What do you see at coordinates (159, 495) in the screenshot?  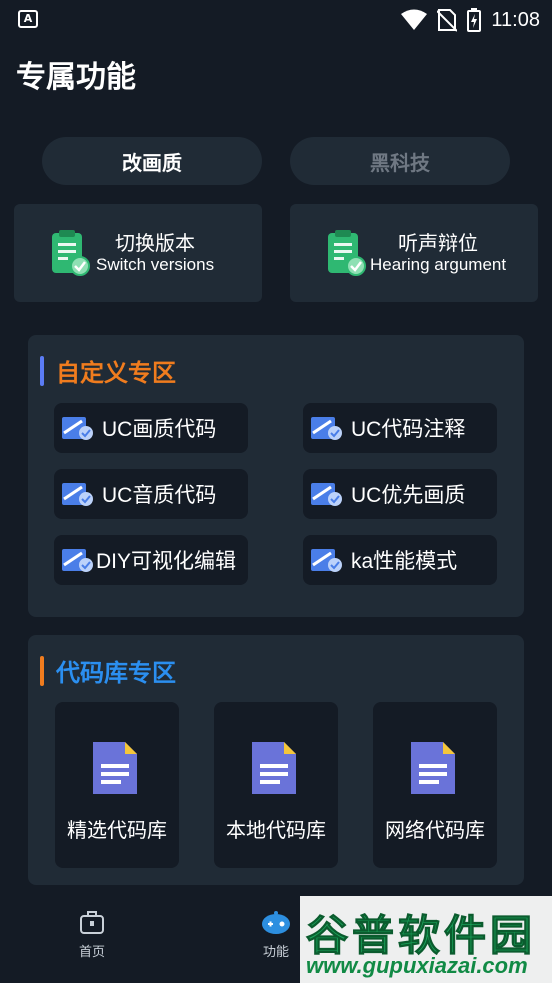 I see `code-button-label: UC音质代码` at bounding box center [159, 495].